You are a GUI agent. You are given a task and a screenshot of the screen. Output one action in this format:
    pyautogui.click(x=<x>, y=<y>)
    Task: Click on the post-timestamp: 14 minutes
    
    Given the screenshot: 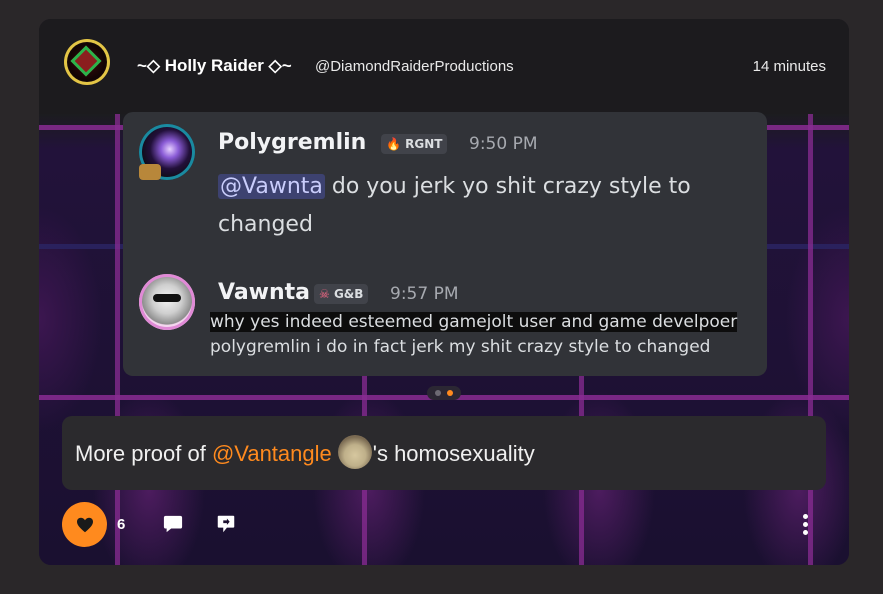 What is the action you would take?
    pyautogui.click(x=789, y=66)
    